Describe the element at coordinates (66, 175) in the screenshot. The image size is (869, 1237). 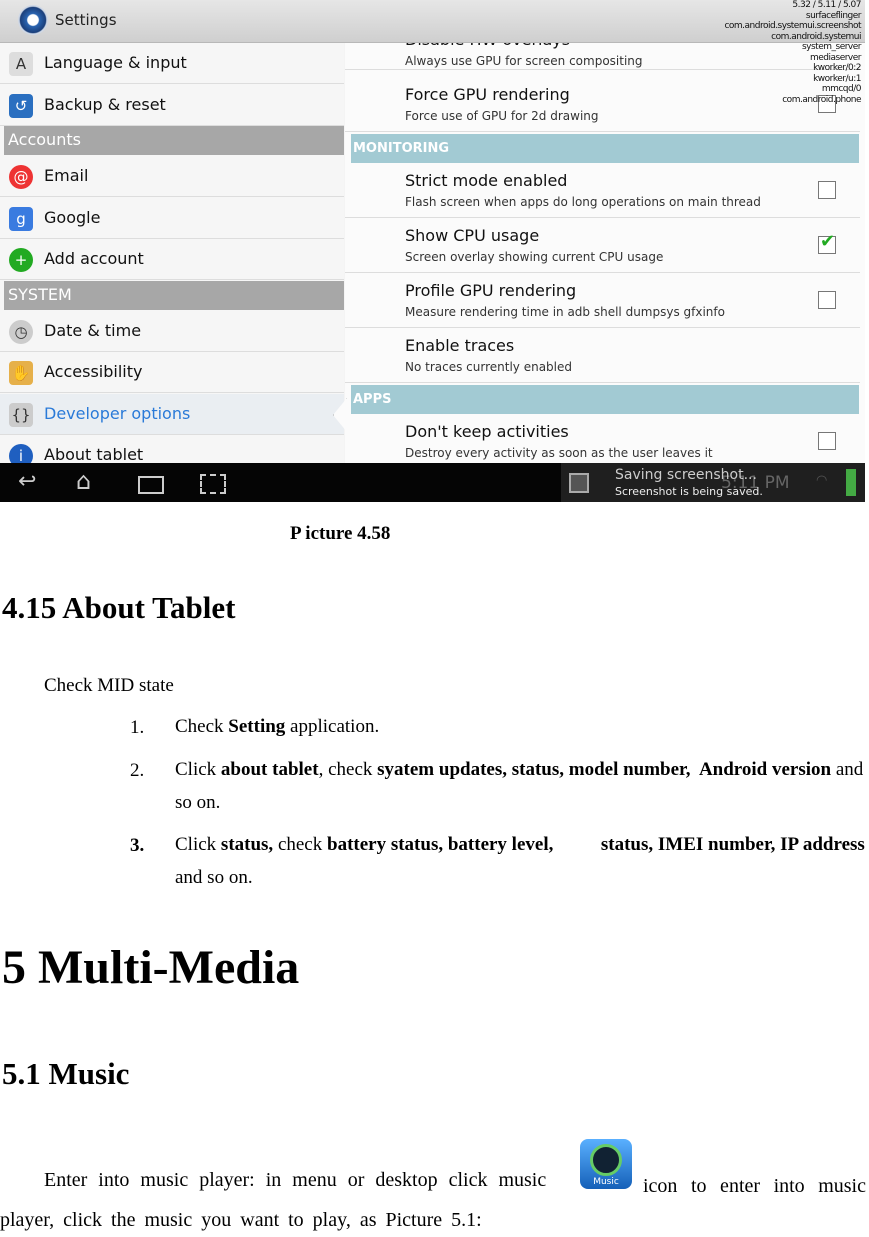
I see `sidebar-item-label: Email` at that location.